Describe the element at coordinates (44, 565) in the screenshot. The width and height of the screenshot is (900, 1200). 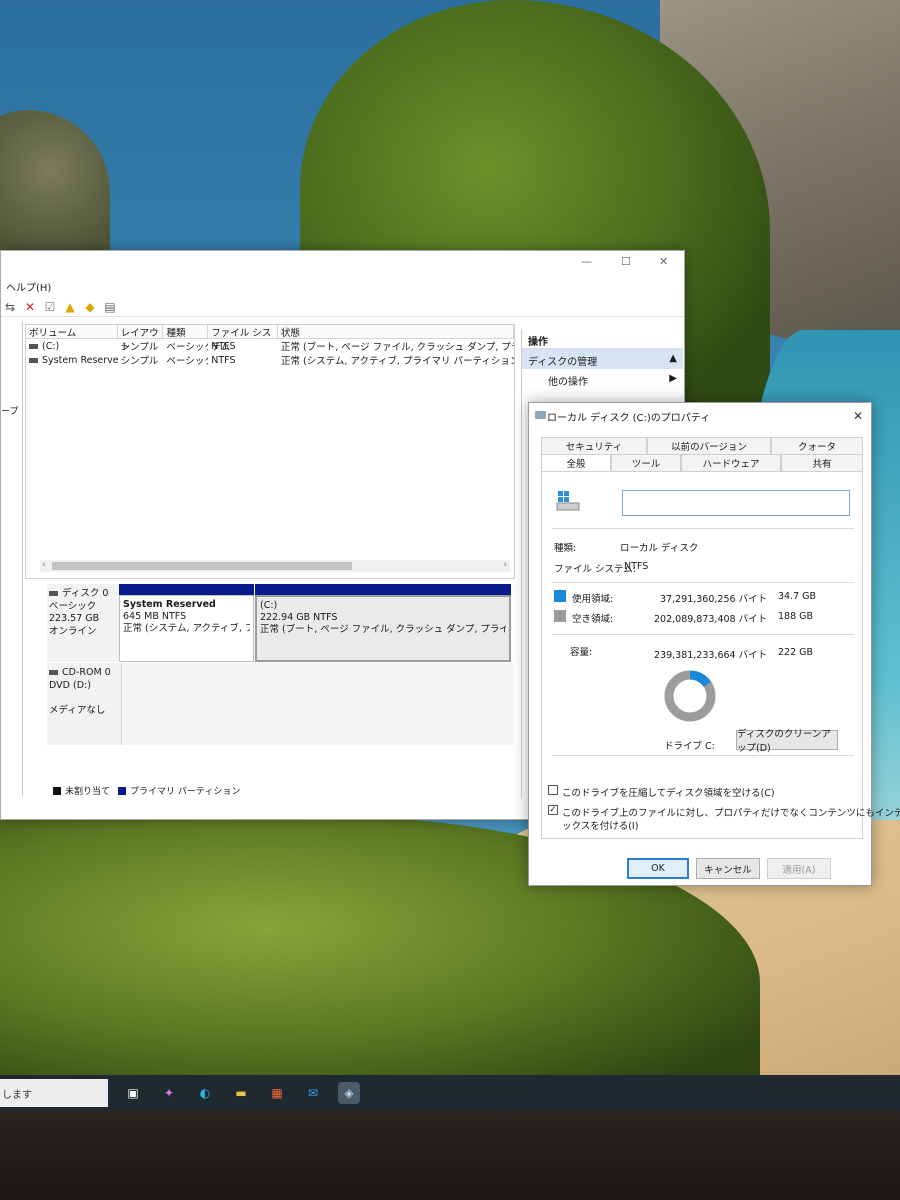
I see `scroll-left-icon: ‹` at that location.